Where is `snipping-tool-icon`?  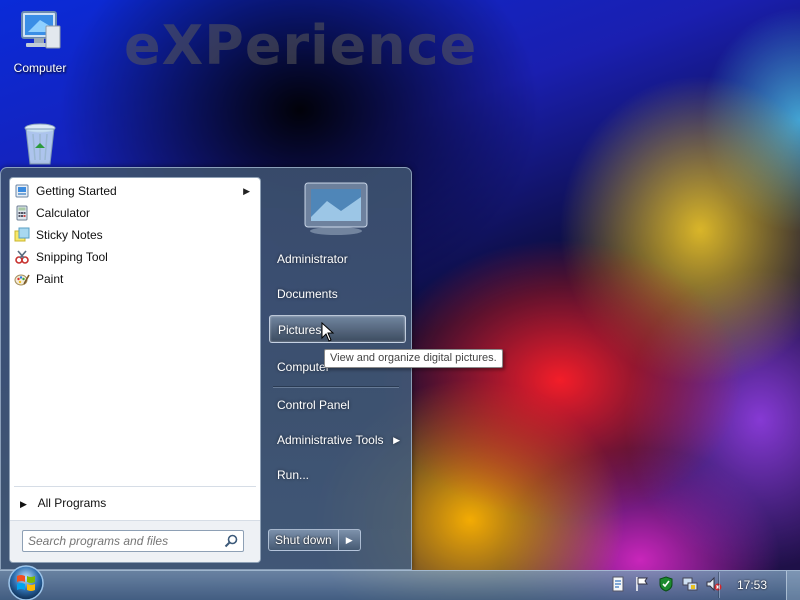
snipping-tool-icon is located at coordinates (22, 257).